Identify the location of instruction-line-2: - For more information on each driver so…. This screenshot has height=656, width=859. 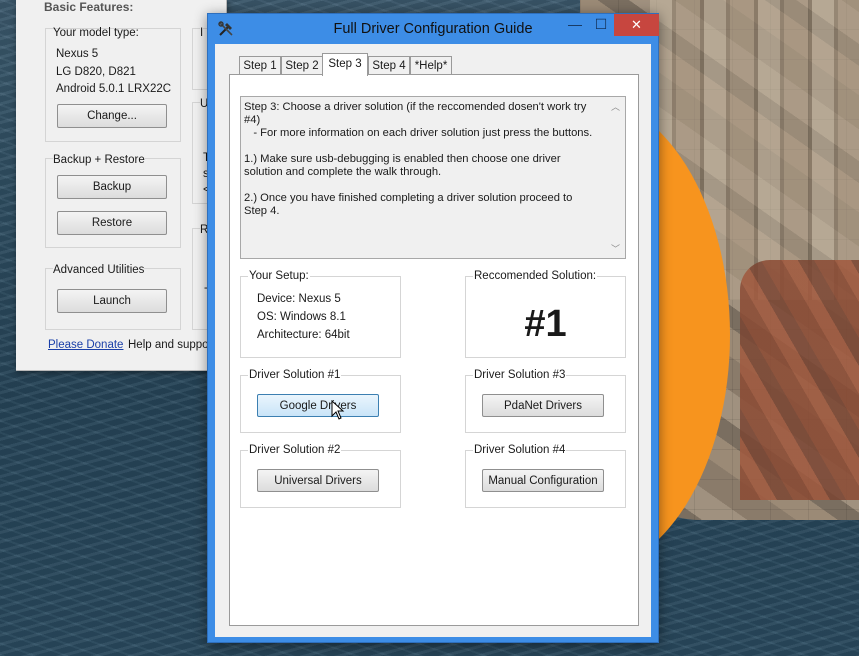
(418, 133).